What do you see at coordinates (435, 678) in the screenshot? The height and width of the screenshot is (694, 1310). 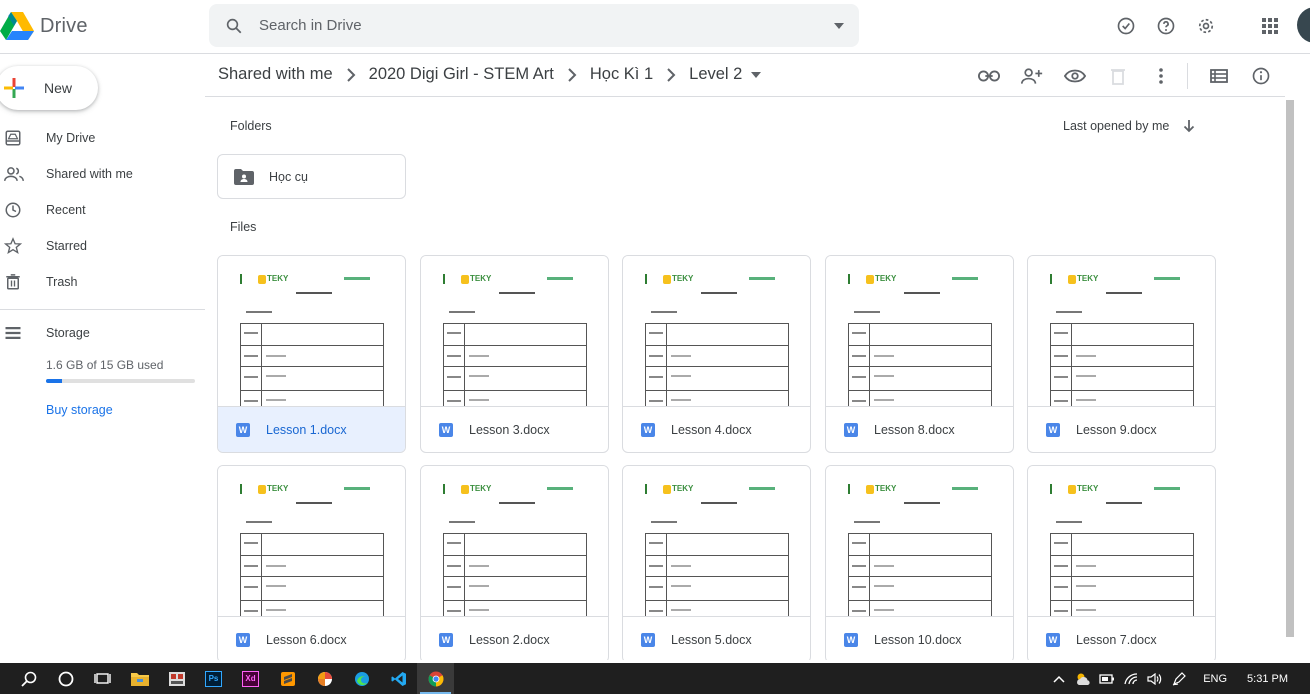 I see `chrome-icon` at bounding box center [435, 678].